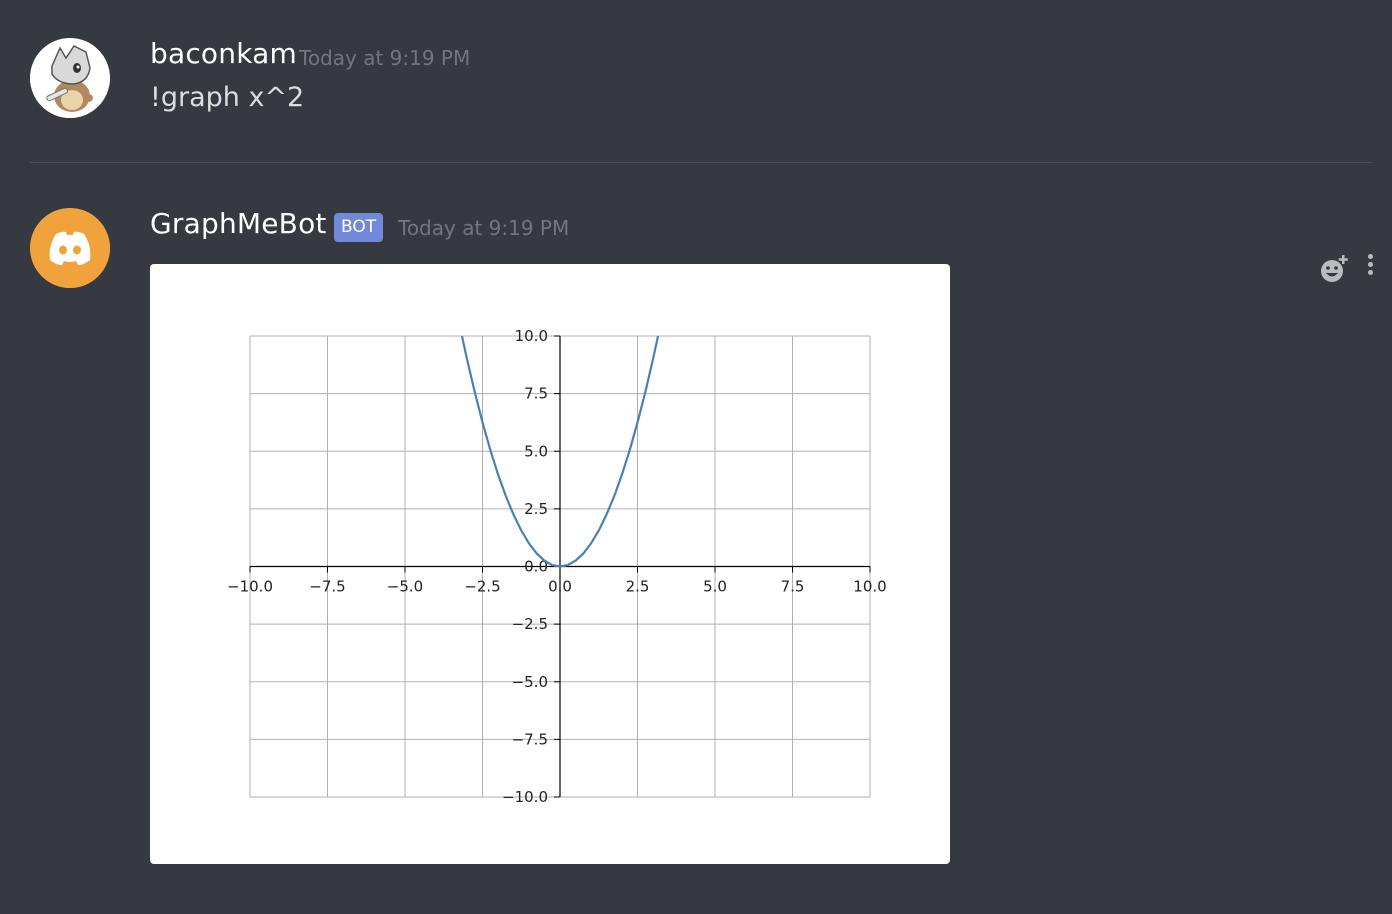 This screenshot has width=1392, height=914. What do you see at coordinates (327, 587) in the screenshot?
I see `x-tick-label: −7.5` at bounding box center [327, 587].